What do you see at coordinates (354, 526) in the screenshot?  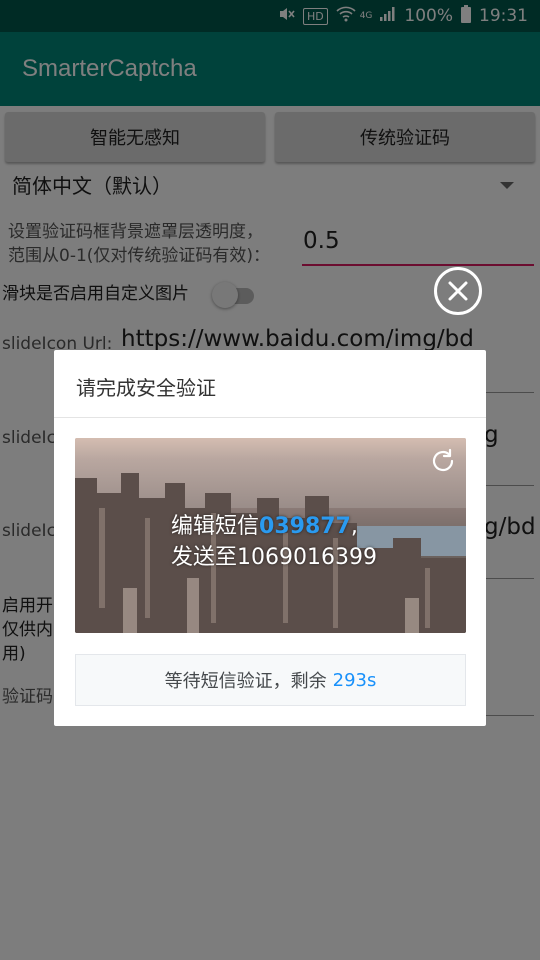 I see `sms-comma: ,` at bounding box center [354, 526].